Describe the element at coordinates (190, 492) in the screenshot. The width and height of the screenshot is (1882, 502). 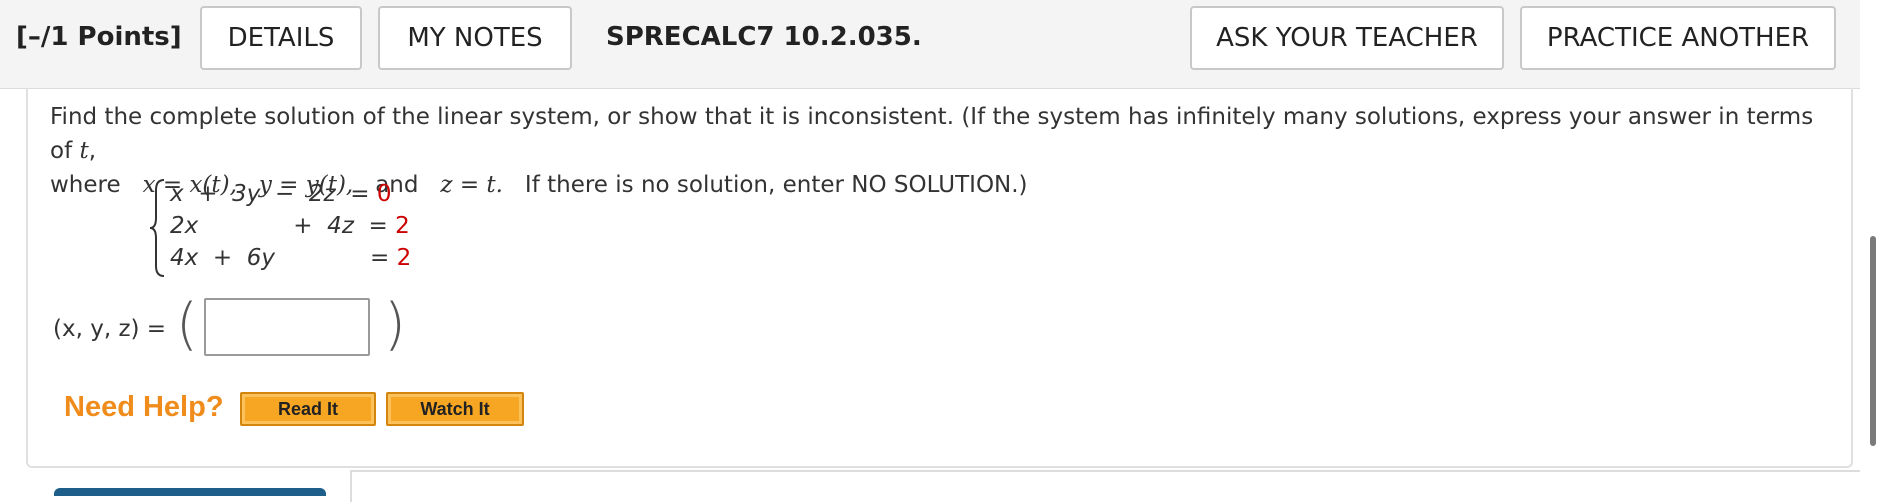
I see `submit-button-partial` at that location.